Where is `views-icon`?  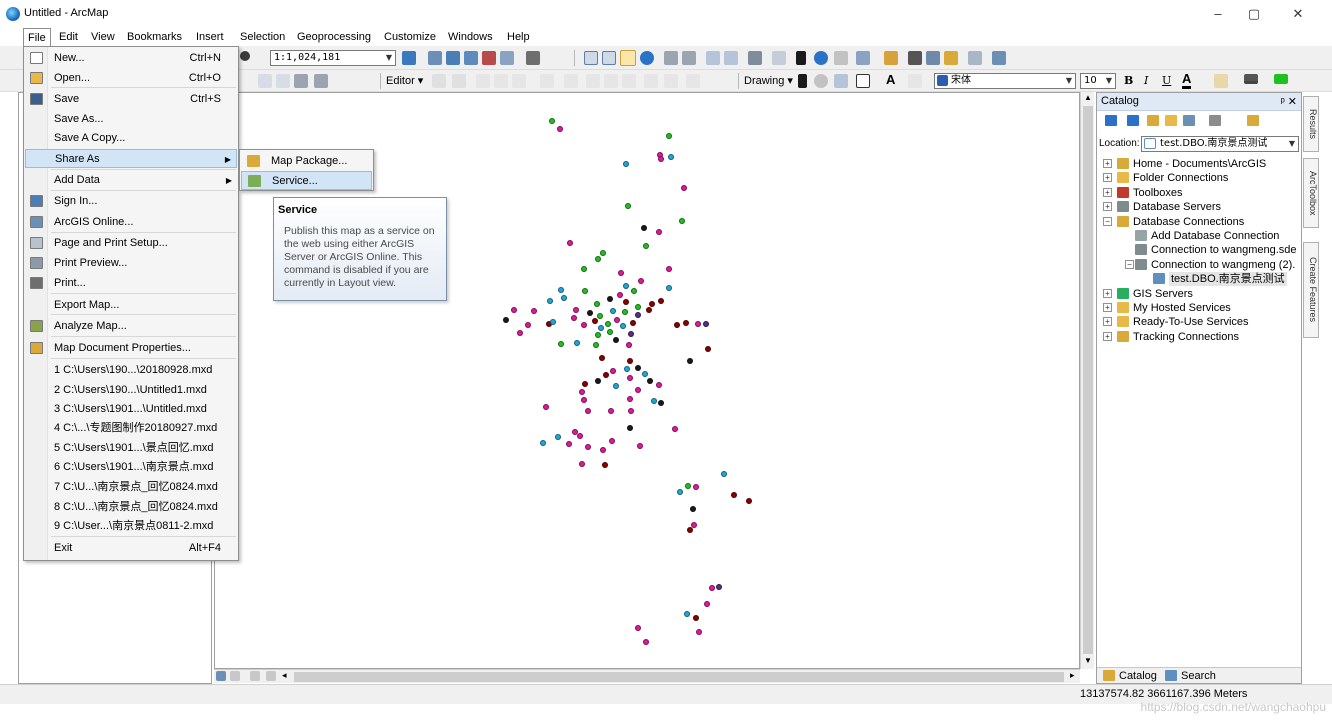
views-icon is located at coordinates (1215, 120).